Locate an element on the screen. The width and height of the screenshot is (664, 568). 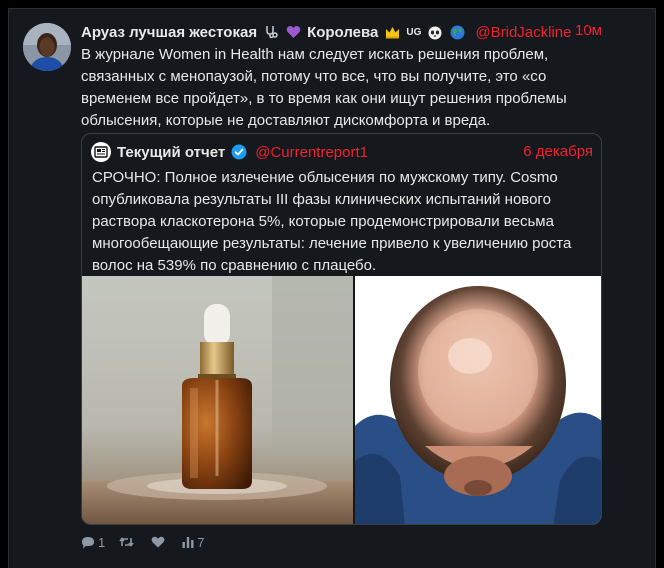
avatar is located at coordinates (47, 47).